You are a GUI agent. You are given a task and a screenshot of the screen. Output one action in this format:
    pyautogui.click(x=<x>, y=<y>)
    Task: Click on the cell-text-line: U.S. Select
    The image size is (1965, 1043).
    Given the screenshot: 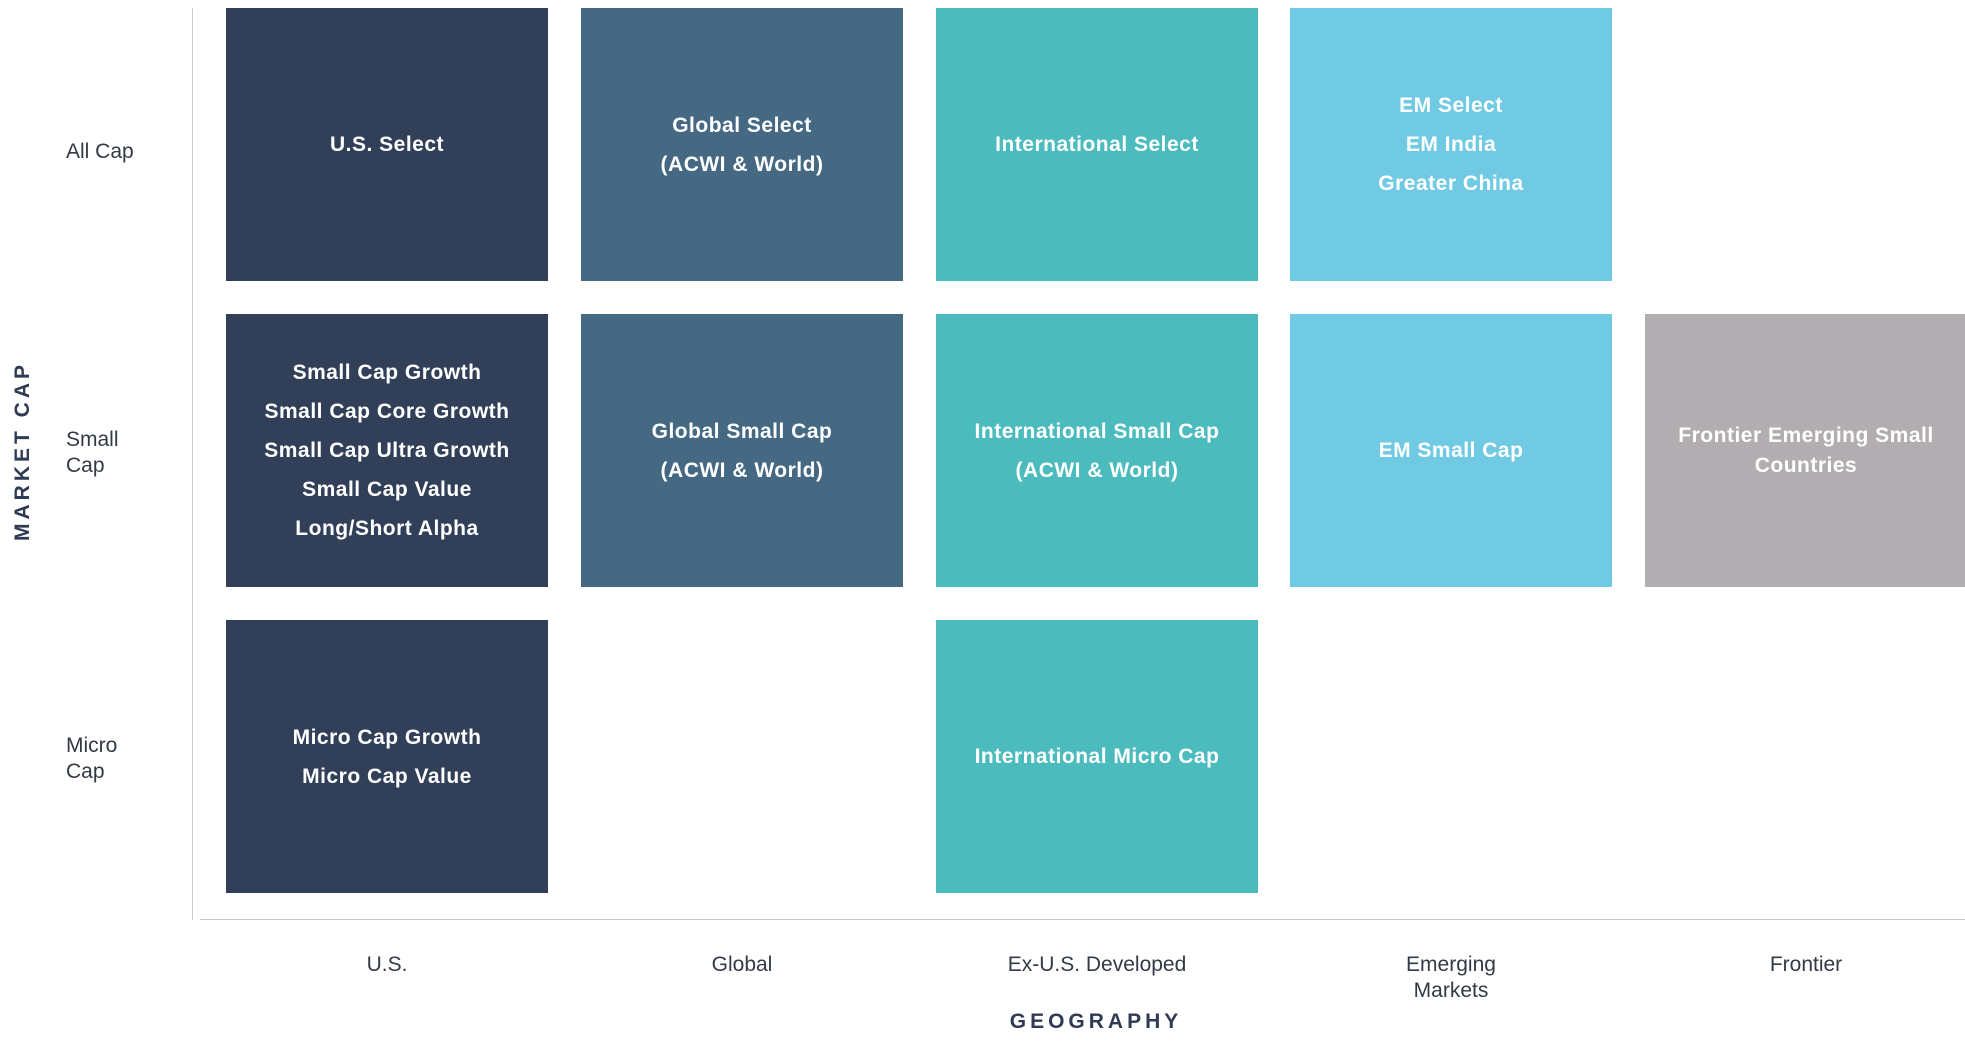 What is the action you would take?
    pyautogui.click(x=387, y=144)
    